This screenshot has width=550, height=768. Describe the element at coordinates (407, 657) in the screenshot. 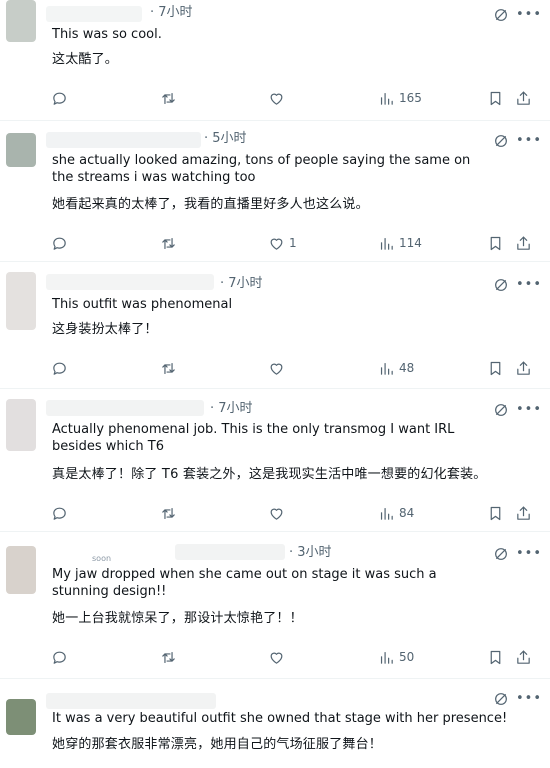

I see `view-count: 50` at that location.